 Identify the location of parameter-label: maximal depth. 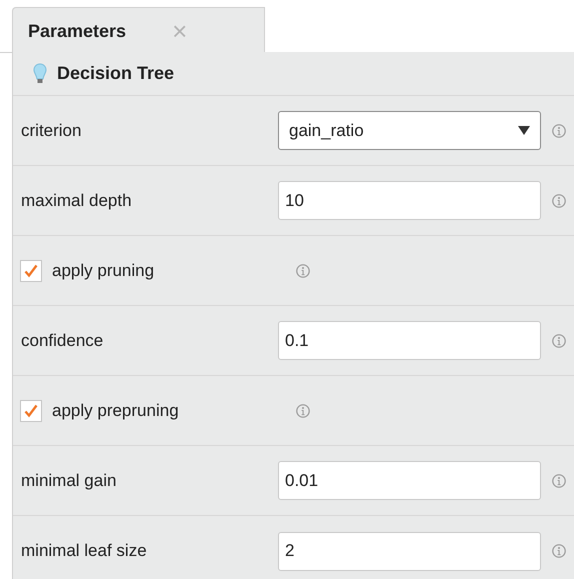
(76, 200).